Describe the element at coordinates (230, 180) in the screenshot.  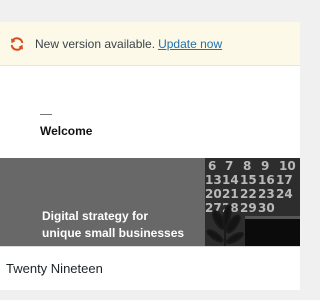
I see `svg-text: 14` at that location.